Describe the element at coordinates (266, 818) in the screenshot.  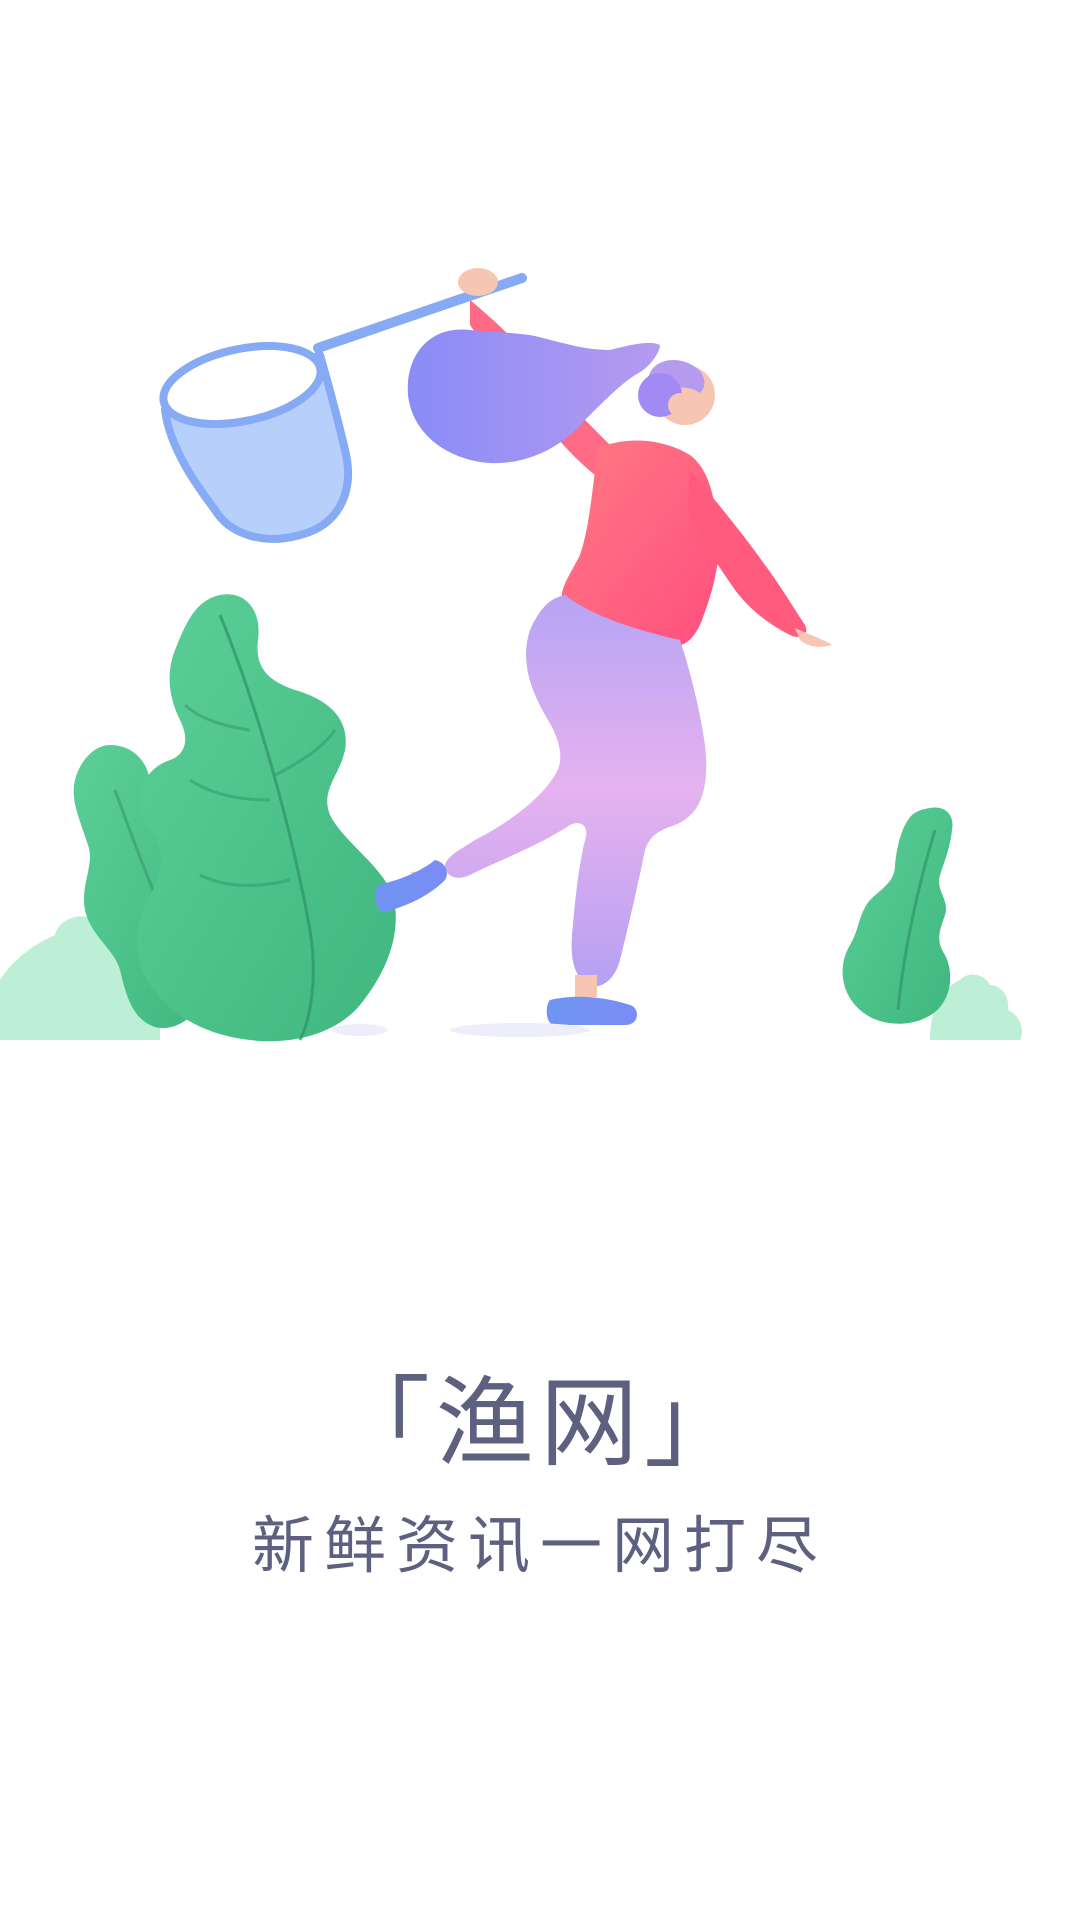
I see `leaf-main` at that location.